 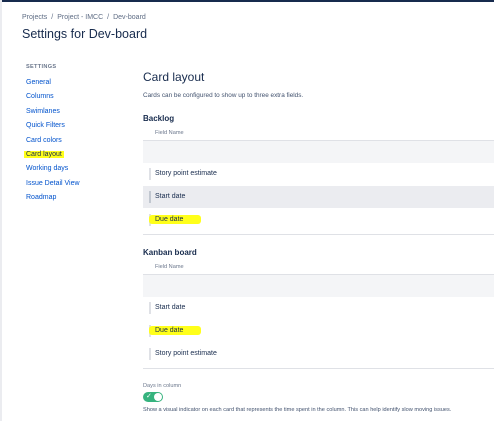 I want to click on kanban-field-row: Story point estimate, so click(x=318, y=354).